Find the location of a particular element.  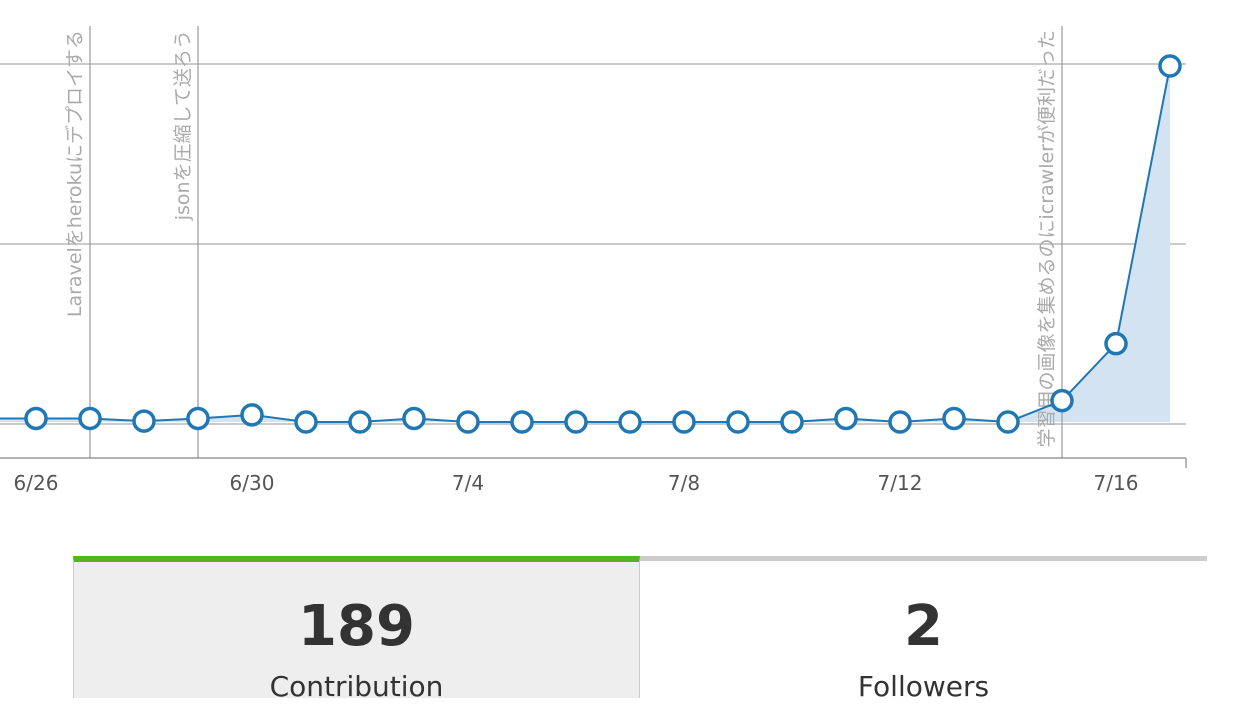

tab-followers: 2 Followers is located at coordinates (923, 629).